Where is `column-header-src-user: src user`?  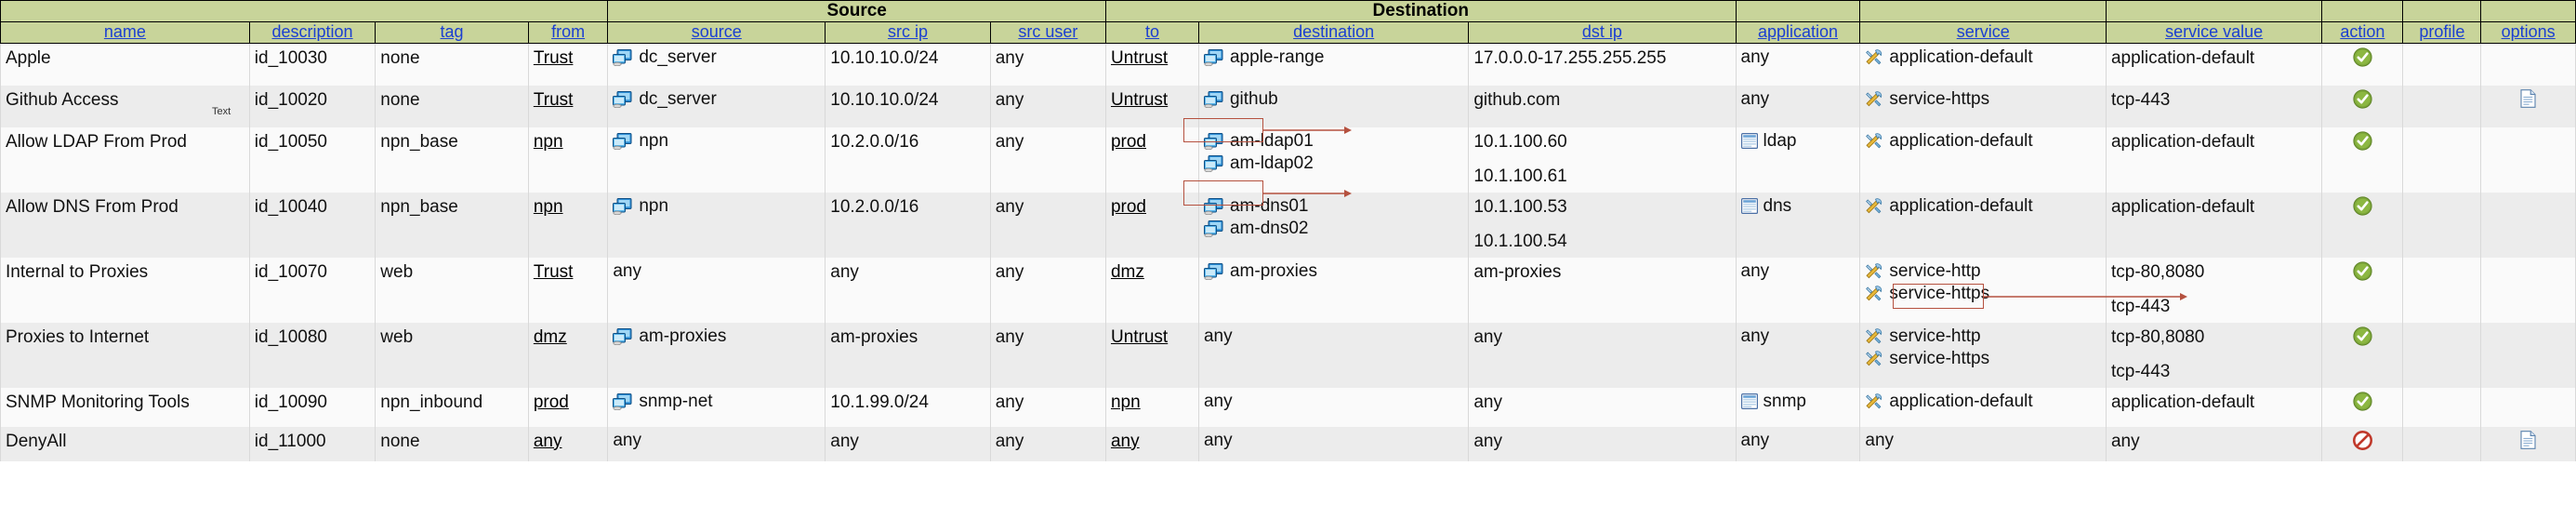
column-header-src-user: src user is located at coordinates (1047, 32).